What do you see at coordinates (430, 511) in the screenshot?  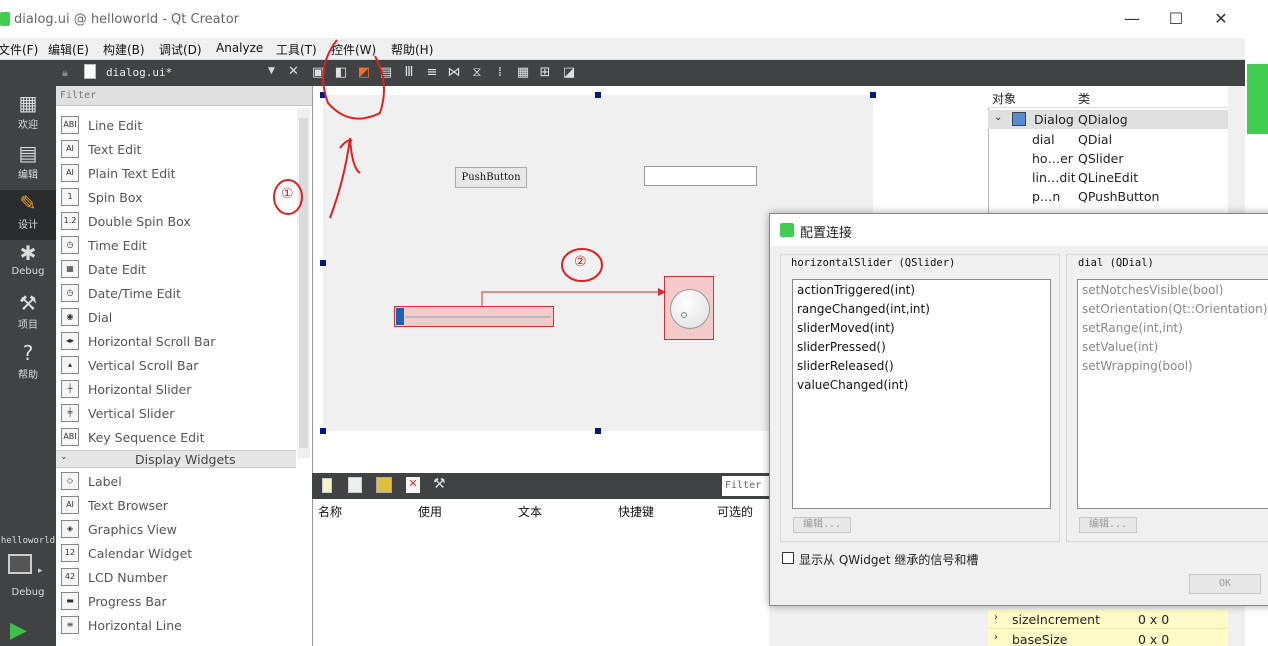 I see `col-used: 使用` at bounding box center [430, 511].